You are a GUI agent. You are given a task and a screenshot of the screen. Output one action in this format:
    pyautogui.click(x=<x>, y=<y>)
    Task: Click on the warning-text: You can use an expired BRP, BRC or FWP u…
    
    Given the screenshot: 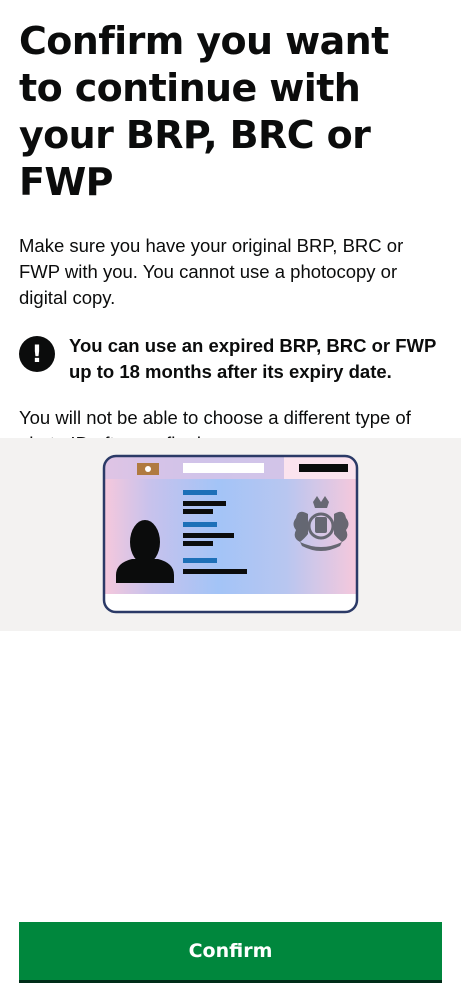 What is the action you would take?
    pyautogui.click(x=253, y=358)
    